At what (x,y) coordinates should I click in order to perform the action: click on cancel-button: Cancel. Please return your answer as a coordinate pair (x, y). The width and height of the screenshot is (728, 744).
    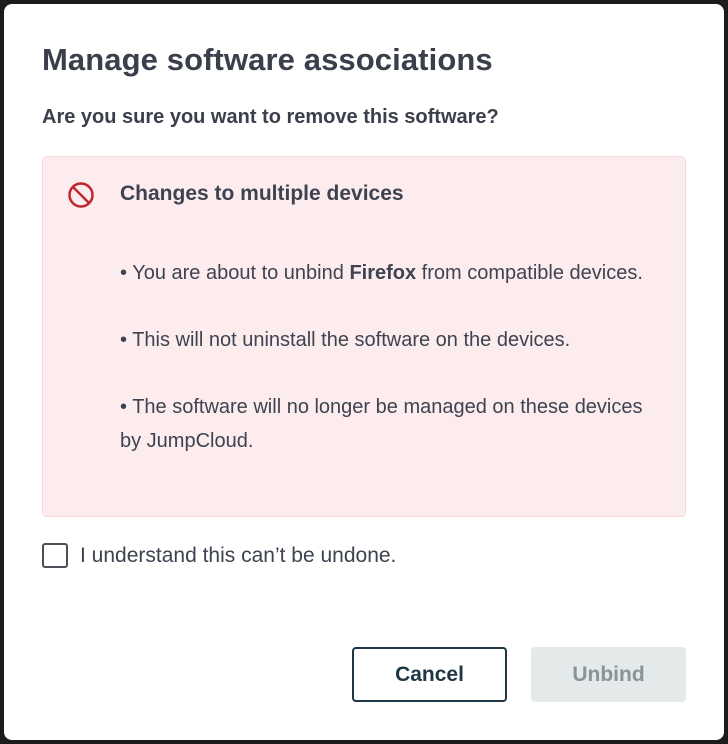
    Looking at the image, I should click on (429, 674).